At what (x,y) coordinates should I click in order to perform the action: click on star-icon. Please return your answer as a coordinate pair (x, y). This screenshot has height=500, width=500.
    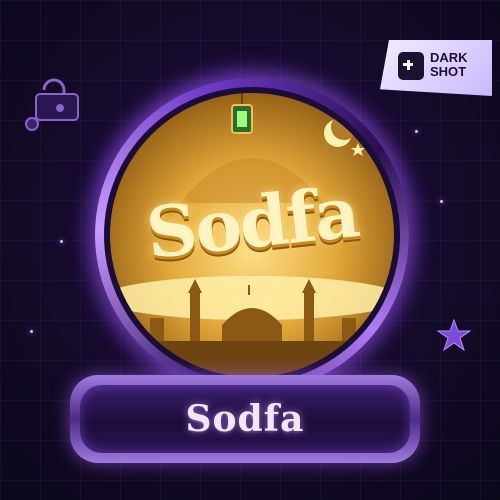
    Looking at the image, I should click on (454, 335).